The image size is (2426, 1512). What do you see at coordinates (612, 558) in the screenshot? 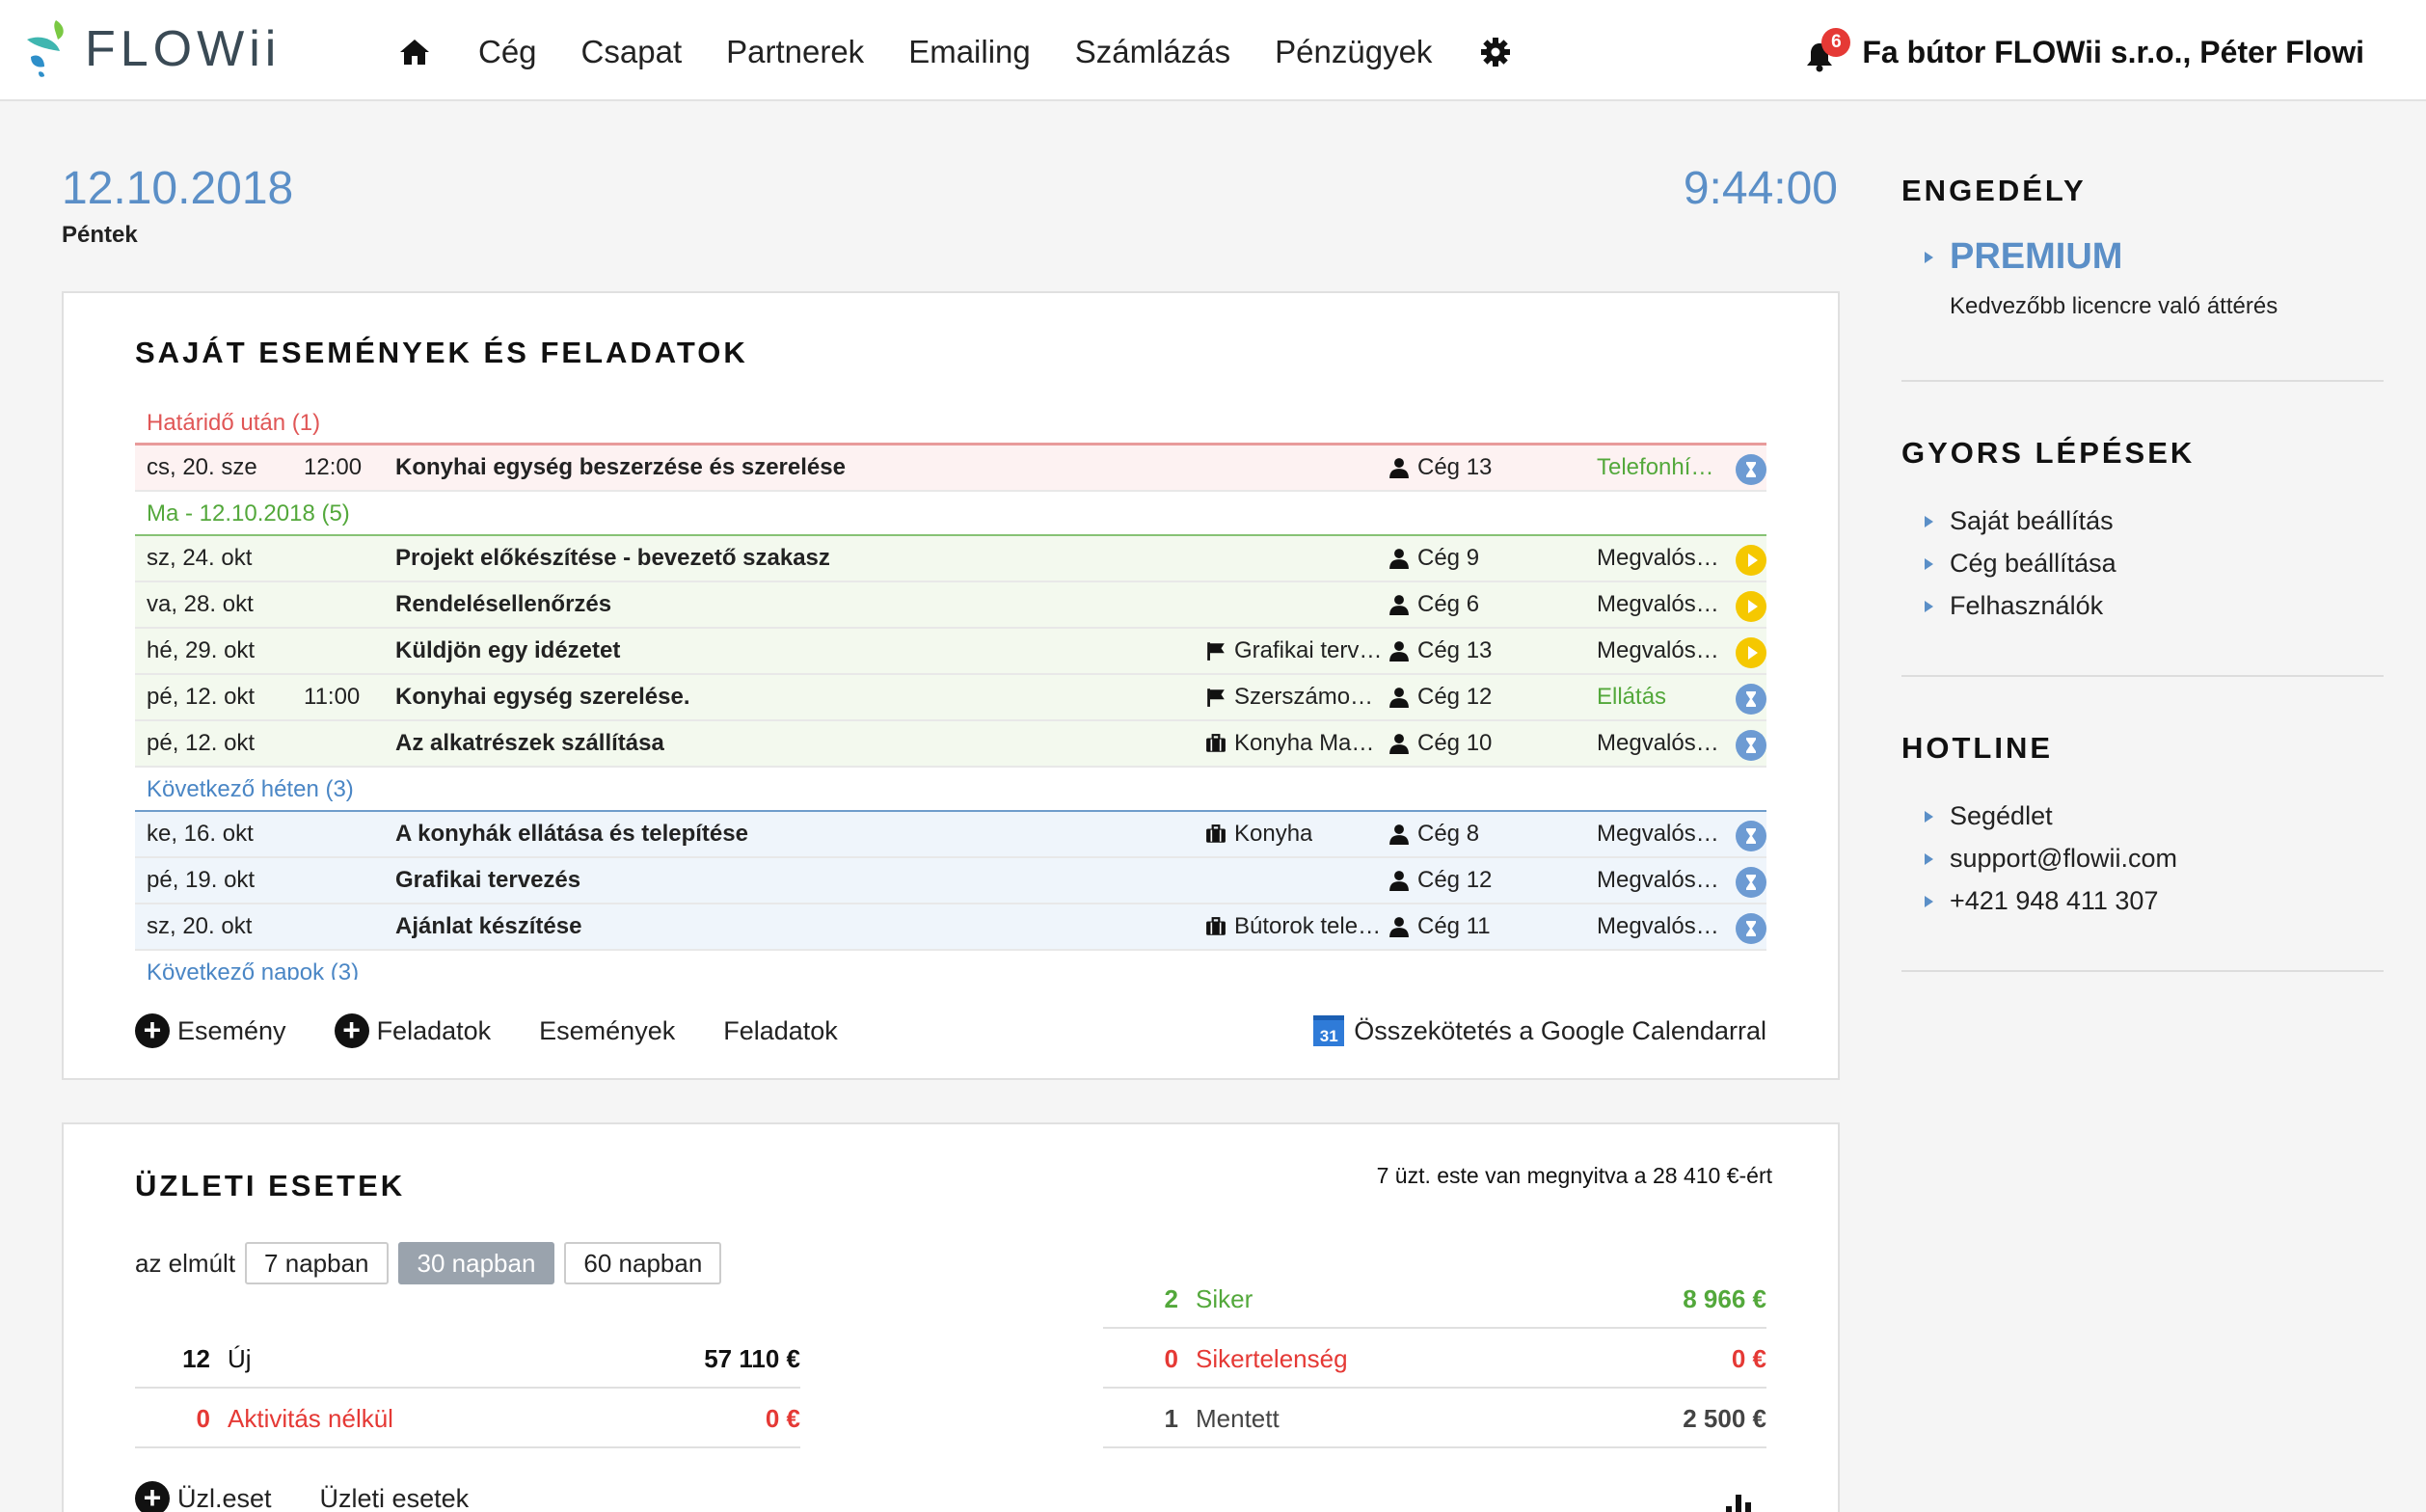
I see `task-title: Projekt előkészítése - bevezető szakasz` at bounding box center [612, 558].